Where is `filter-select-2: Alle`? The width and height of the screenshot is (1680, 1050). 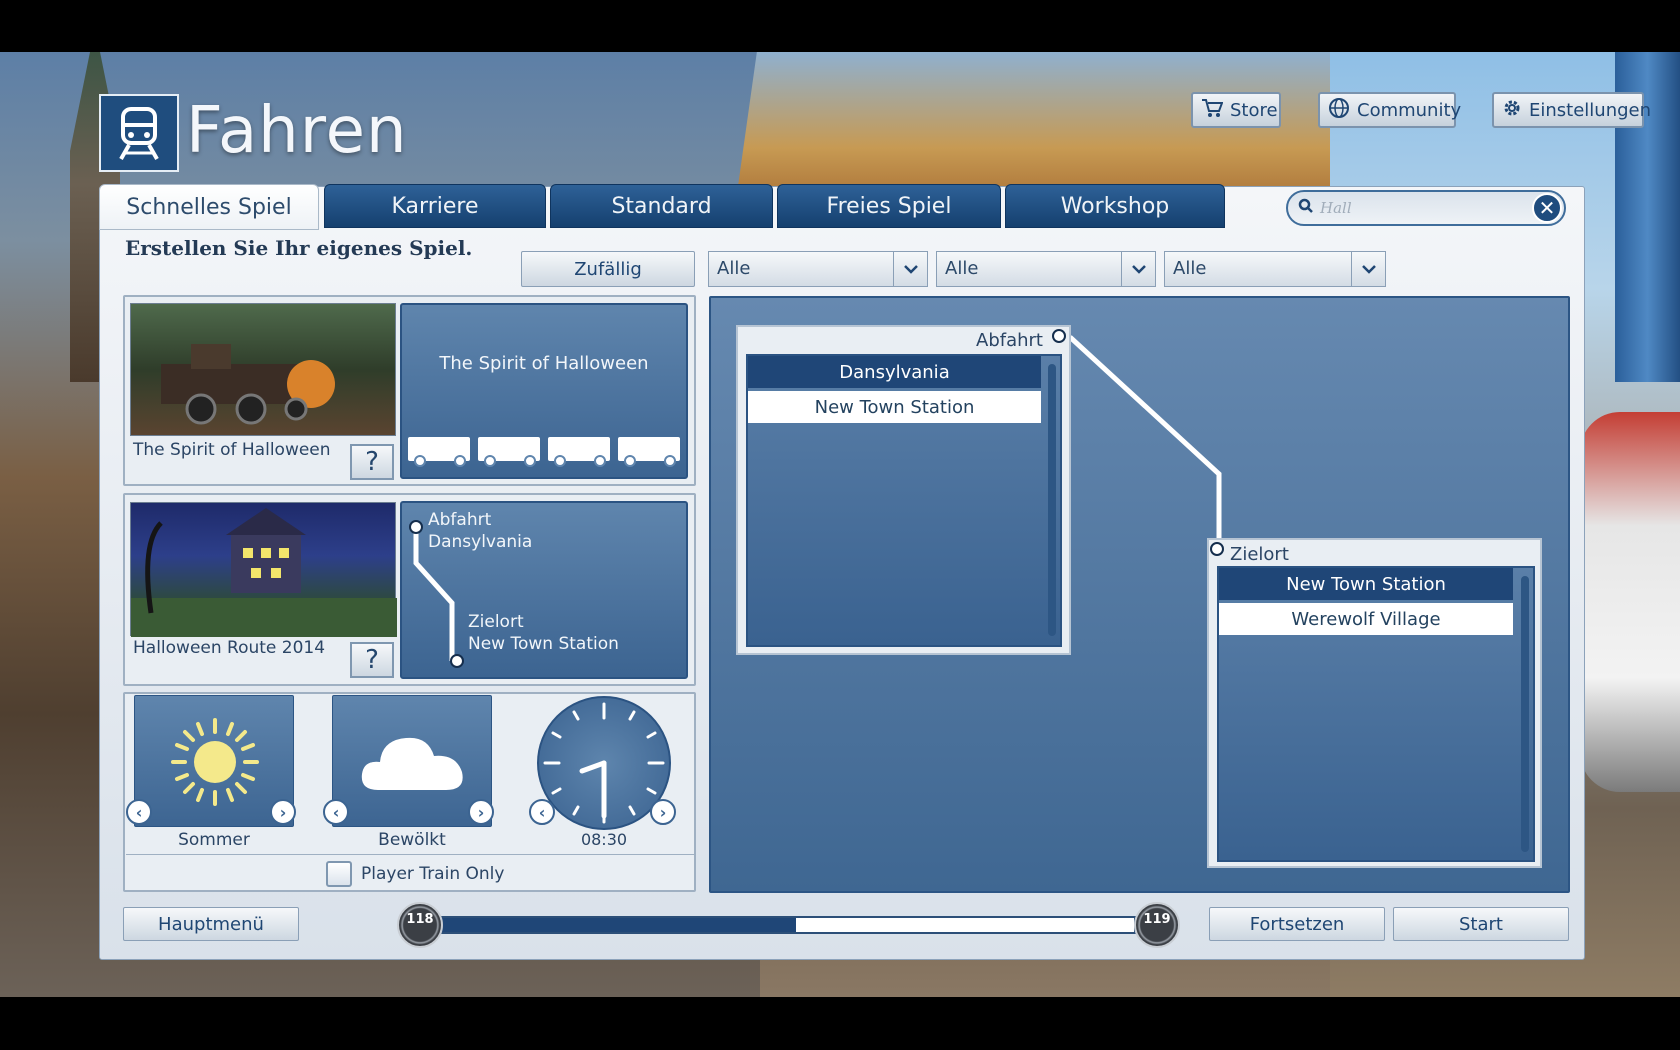
filter-select-2: Alle is located at coordinates (1046, 269).